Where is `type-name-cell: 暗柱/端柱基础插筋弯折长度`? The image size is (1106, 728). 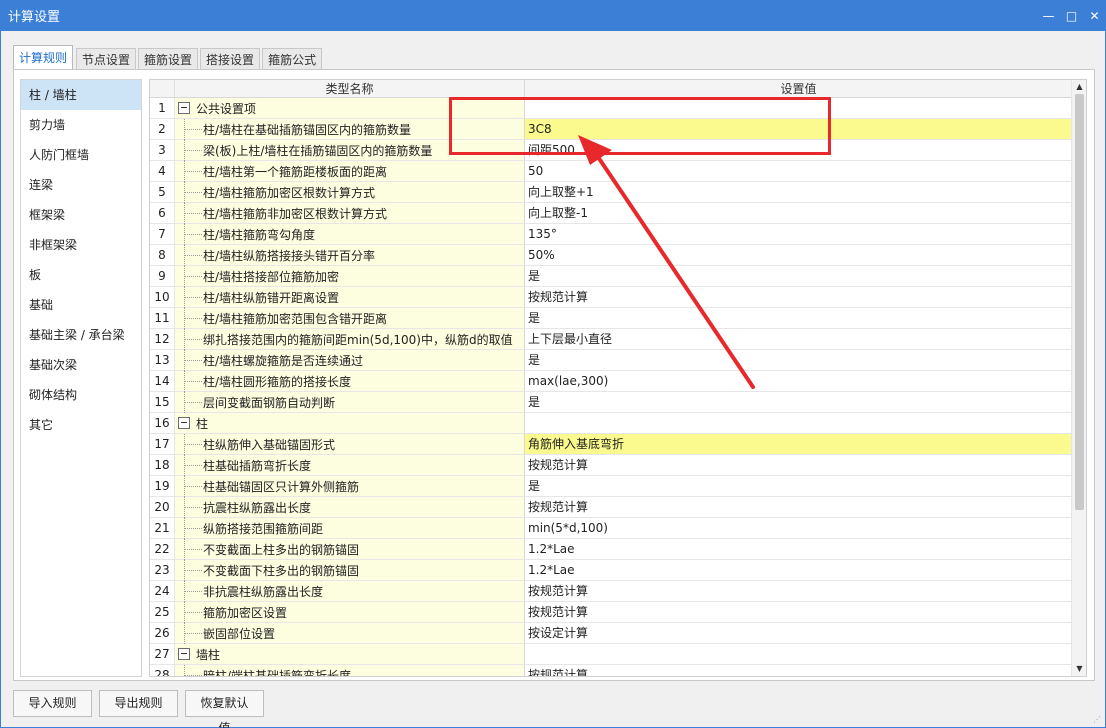
type-name-cell: 暗柱/端柱基础插筋弯折长度 is located at coordinates (349, 670).